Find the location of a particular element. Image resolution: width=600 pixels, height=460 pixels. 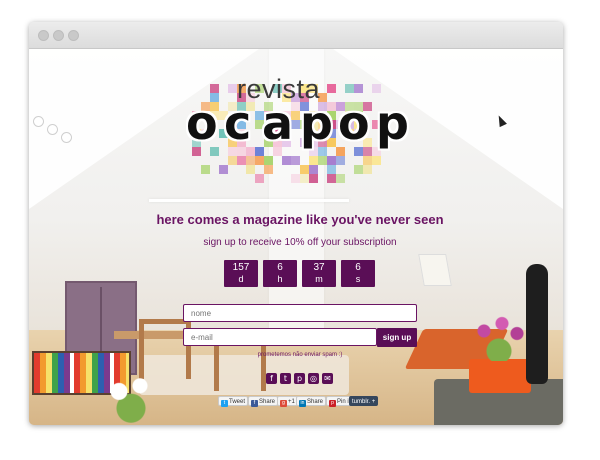

social-links: f t p ◎ ✉ is located at coordinates (300, 379).